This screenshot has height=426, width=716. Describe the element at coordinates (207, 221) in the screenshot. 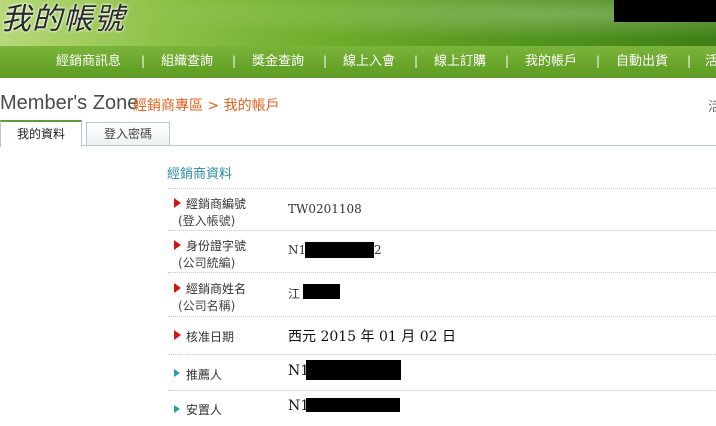

I see `row-sublabel: (登入帳號)` at that location.